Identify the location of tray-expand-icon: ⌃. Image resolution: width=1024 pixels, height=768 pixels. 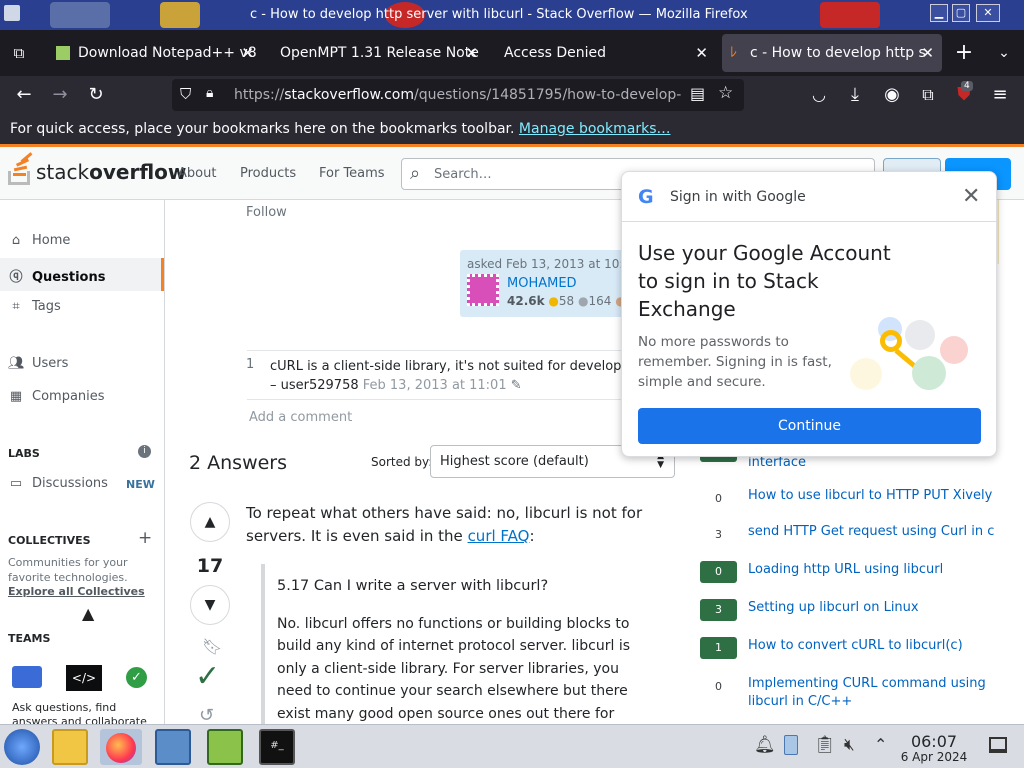
(880, 744).